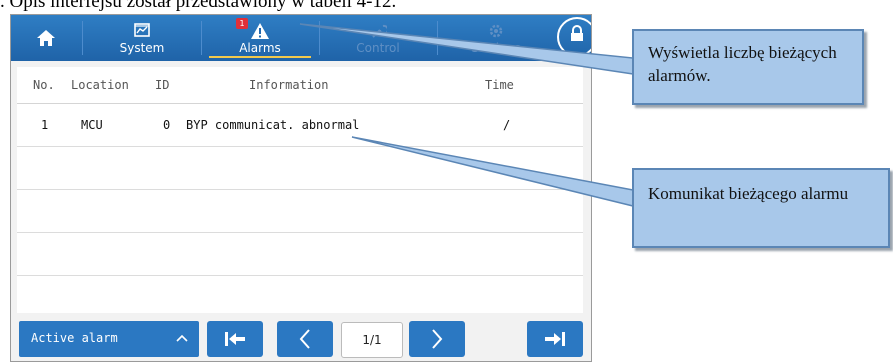  What do you see at coordinates (378, 31) in the screenshot?
I see `wrench-icon` at bounding box center [378, 31].